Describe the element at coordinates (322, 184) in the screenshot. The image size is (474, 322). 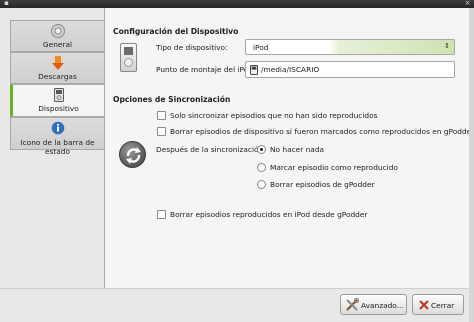
I see `radio-delete-gpodder-label: Borrar episodios de gPodder` at that location.